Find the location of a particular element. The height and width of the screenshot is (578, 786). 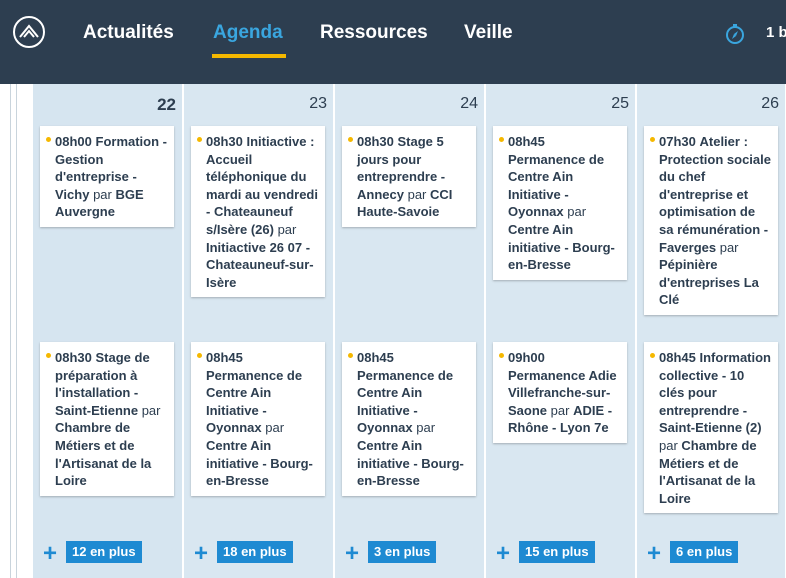

more-events-badge: 3 en plus is located at coordinates (402, 552).